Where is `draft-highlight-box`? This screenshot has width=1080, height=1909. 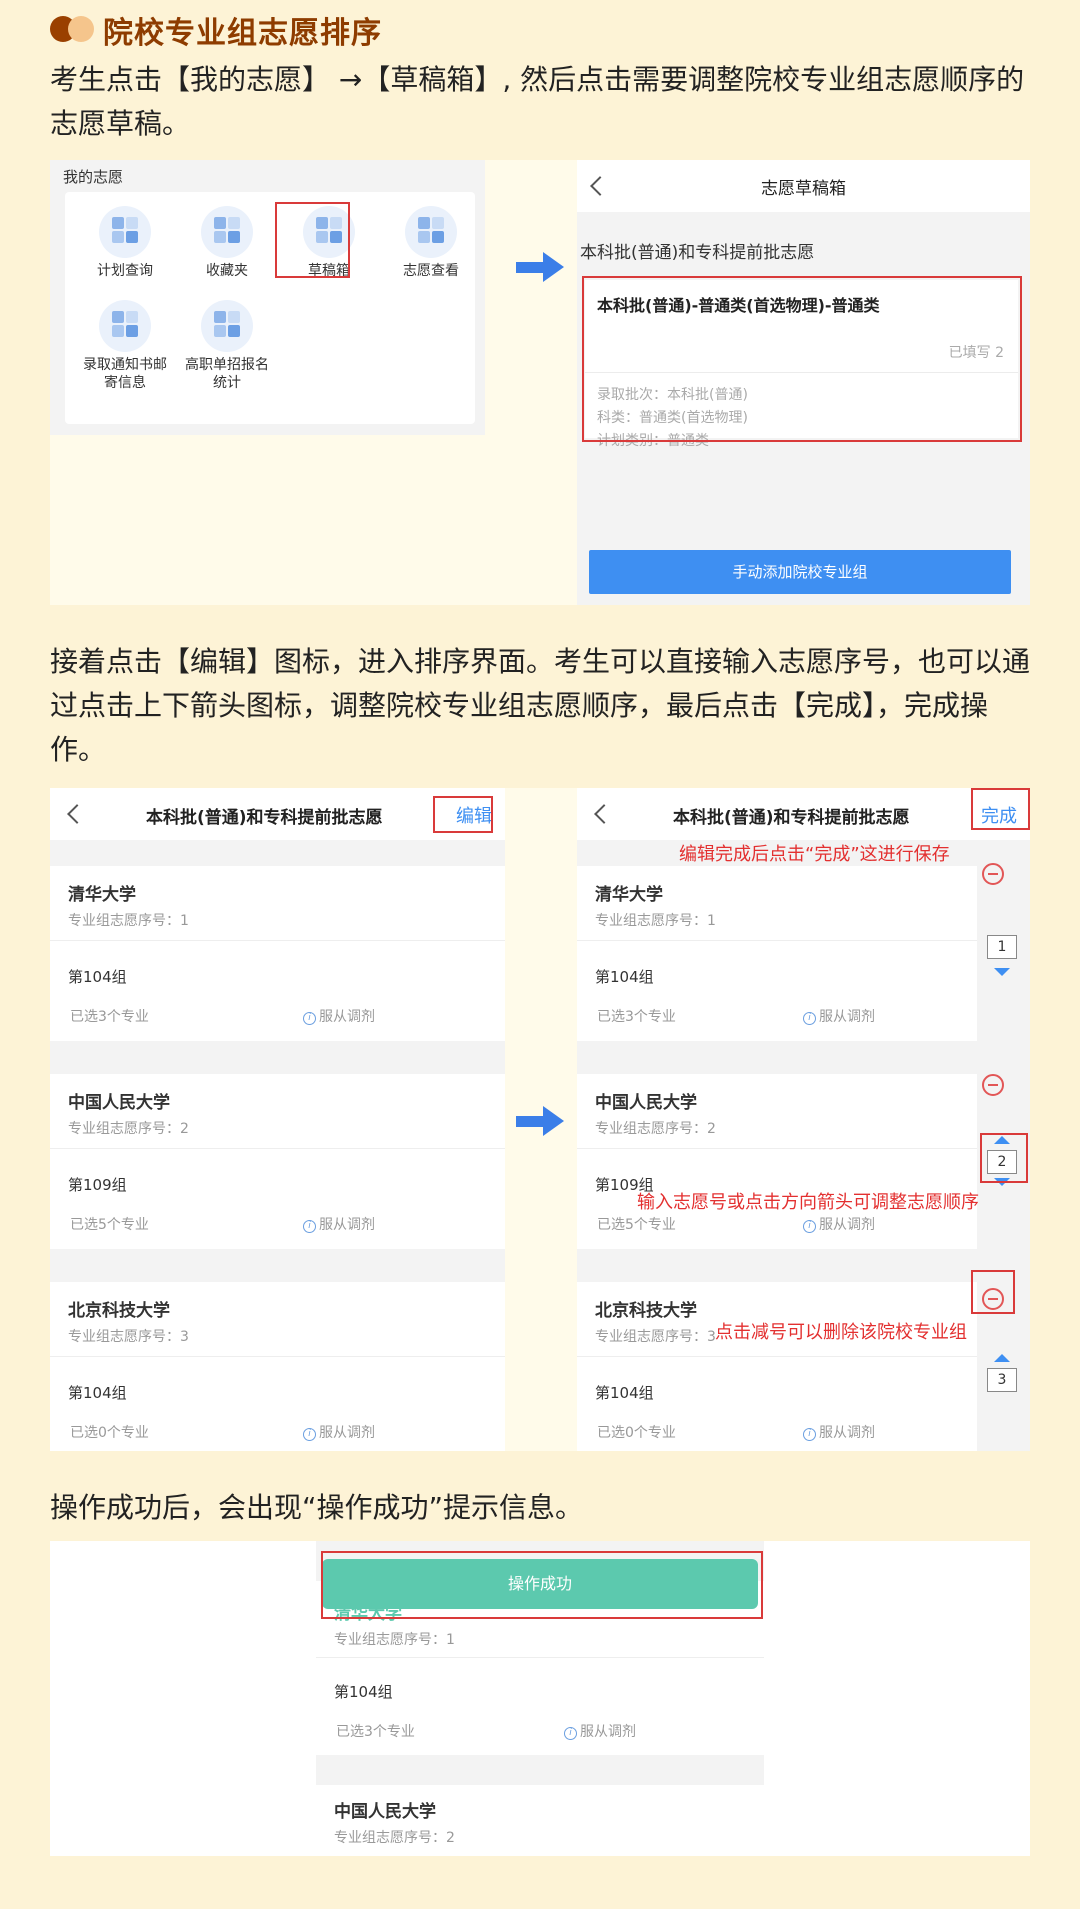
draft-highlight-box is located at coordinates (802, 359).